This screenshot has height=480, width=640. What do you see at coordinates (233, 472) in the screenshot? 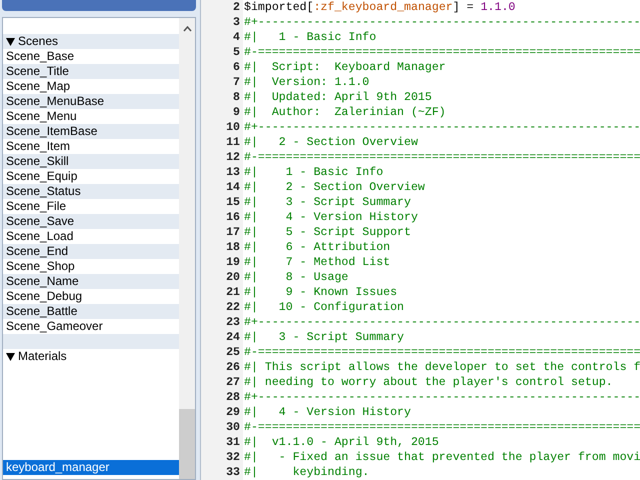
I see `line-number: 33` at bounding box center [233, 472].